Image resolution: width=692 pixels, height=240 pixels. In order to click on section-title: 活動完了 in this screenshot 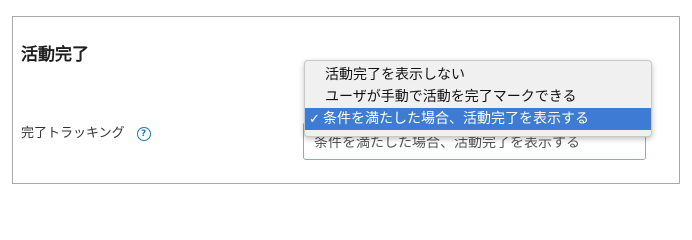, I will do `click(55, 55)`.